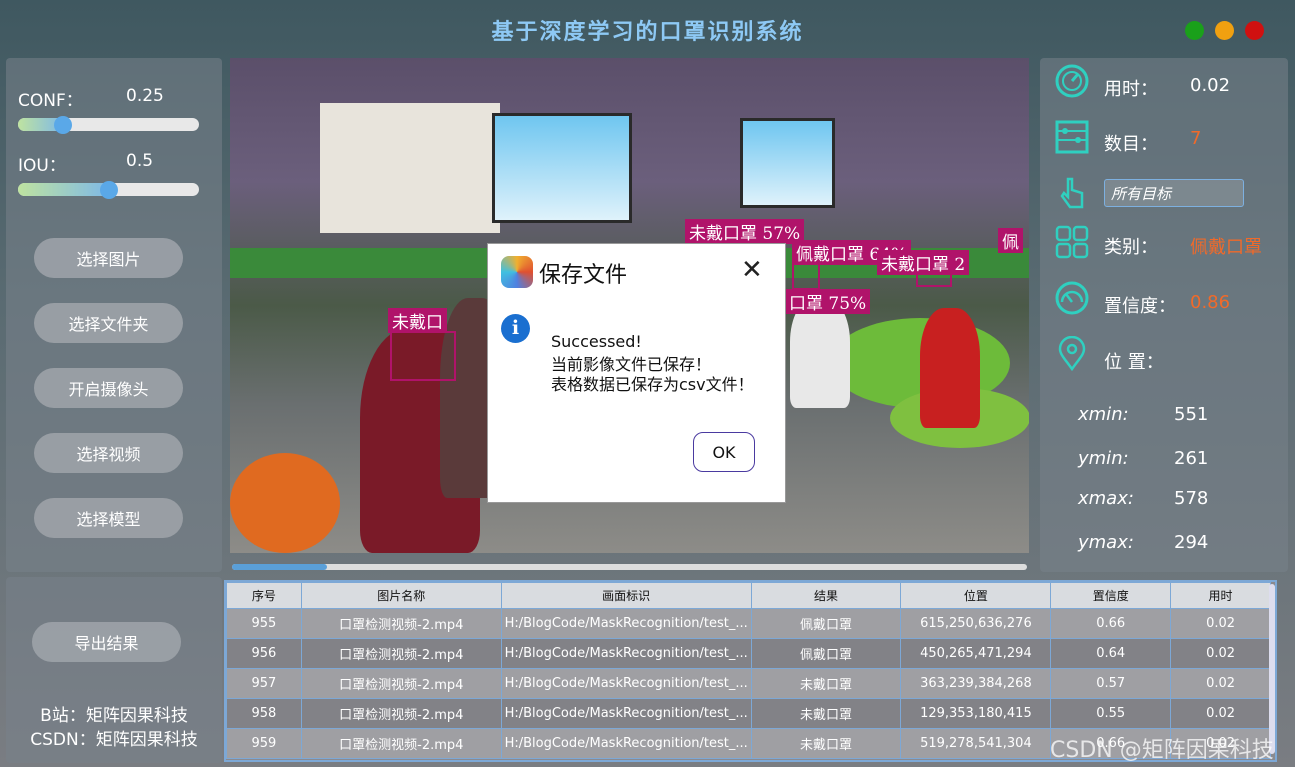  What do you see at coordinates (108, 124) in the screenshot?
I see `conf-slider-track` at bounding box center [108, 124].